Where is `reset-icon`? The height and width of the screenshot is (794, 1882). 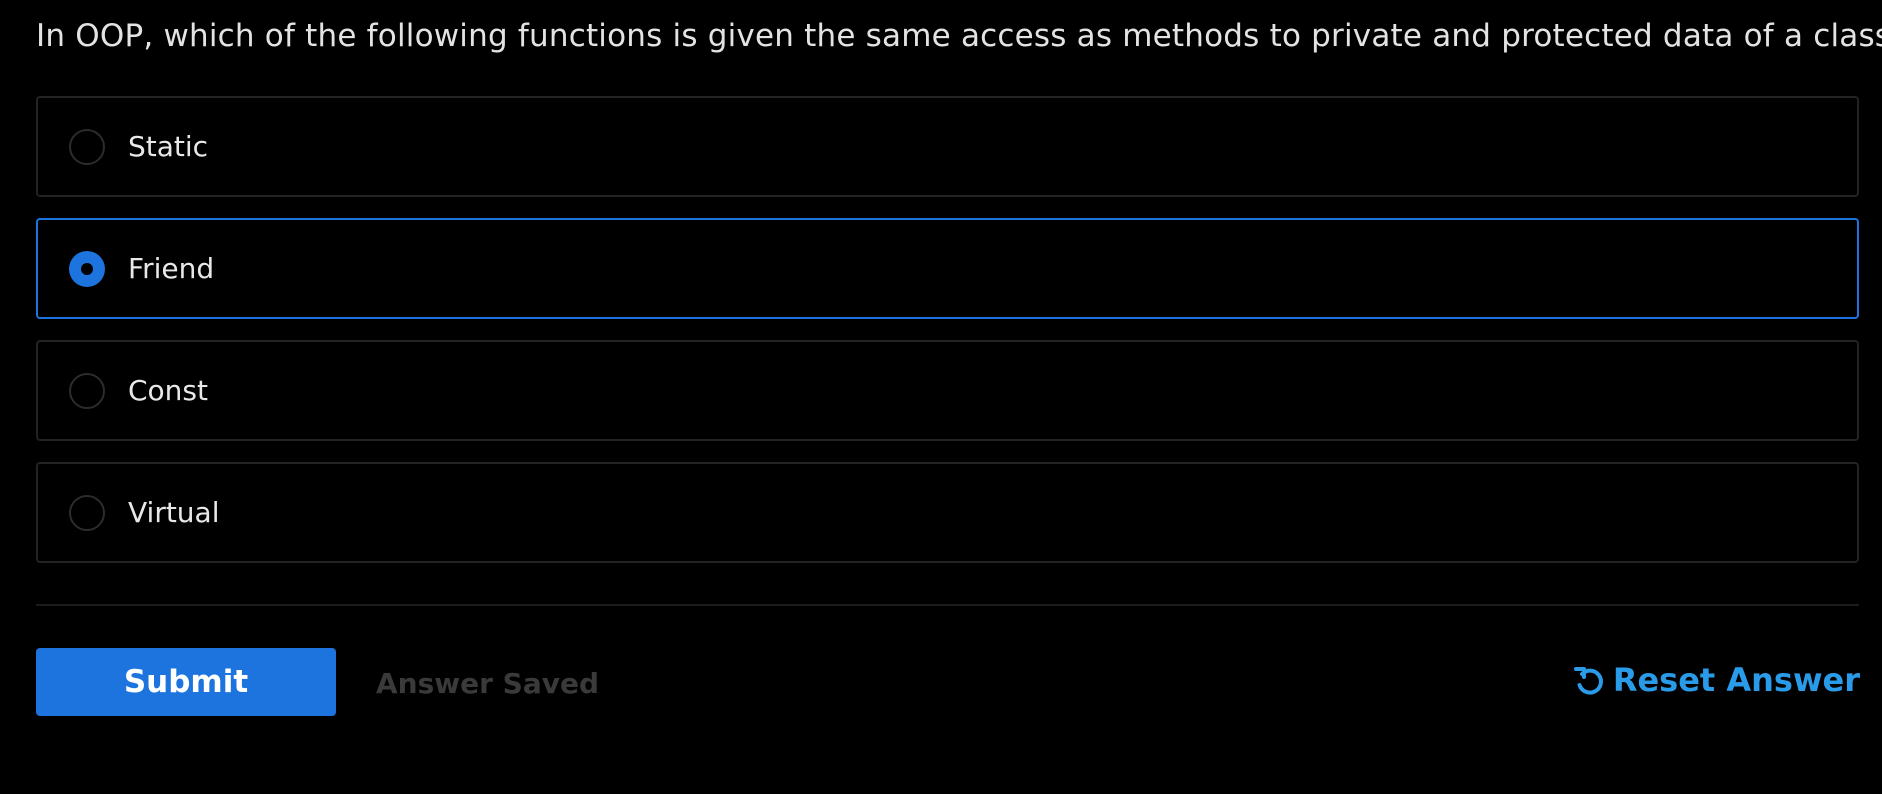 reset-icon is located at coordinates (1589, 680).